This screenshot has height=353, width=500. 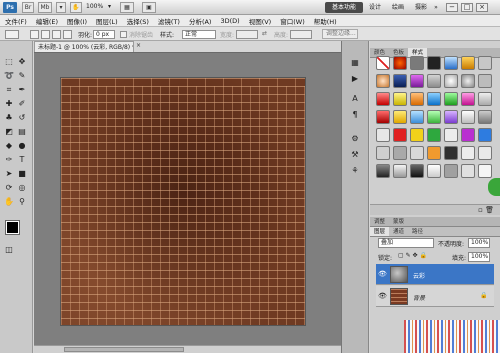 What do you see at coordinates (301, 34) in the screenshot?
I see `height-input` at bounding box center [301, 34].